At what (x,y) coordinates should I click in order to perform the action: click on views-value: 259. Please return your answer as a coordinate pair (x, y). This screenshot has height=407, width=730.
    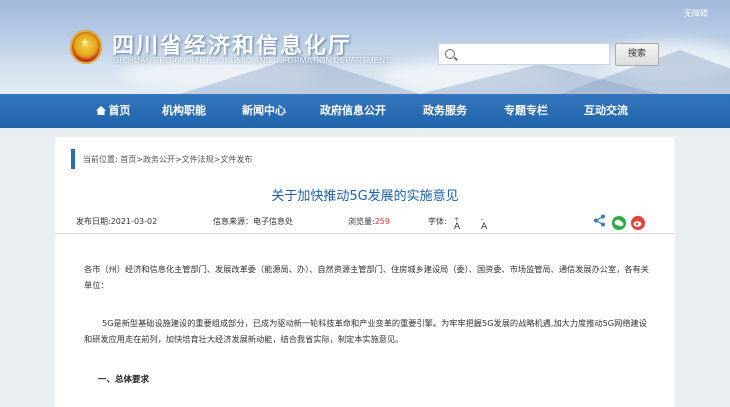
    Looking at the image, I should click on (382, 221).